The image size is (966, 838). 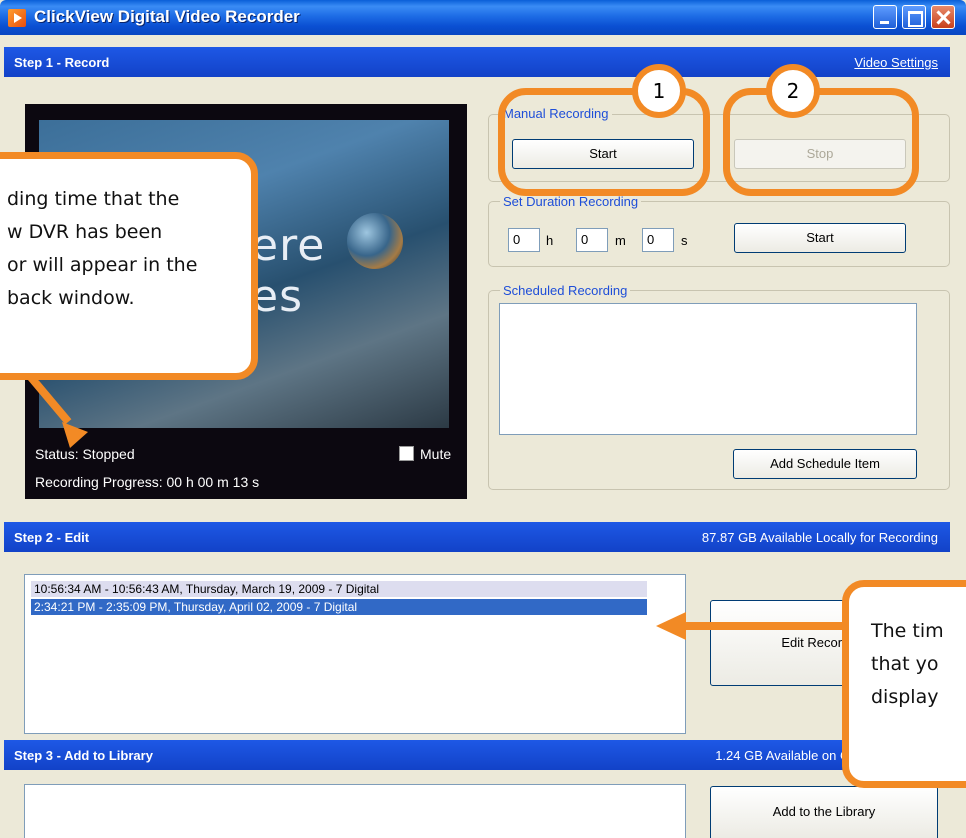 What do you see at coordinates (524, 240) in the screenshot?
I see `hours-input: 0` at bounding box center [524, 240].